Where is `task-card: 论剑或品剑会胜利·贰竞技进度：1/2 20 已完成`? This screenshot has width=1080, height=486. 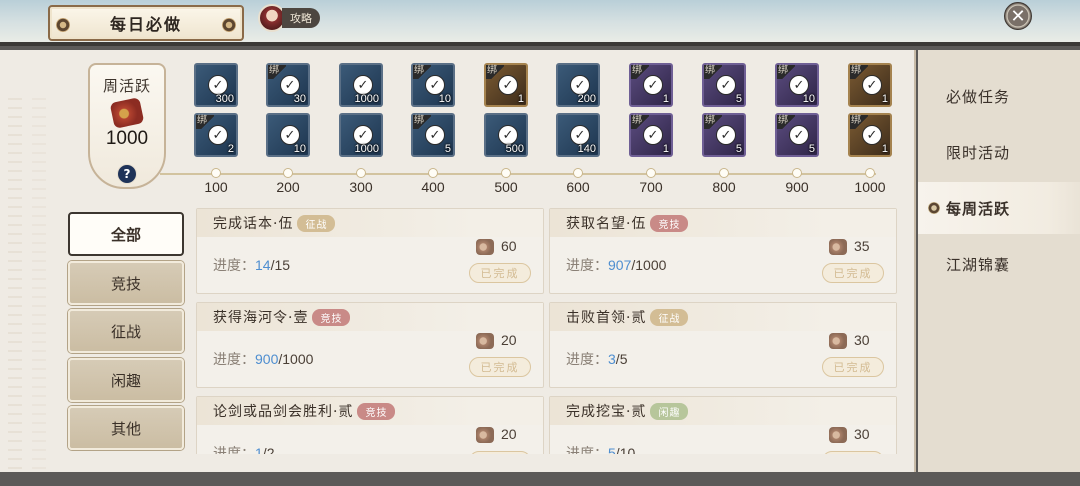
task-card: 论剑或品剑会胜利·贰竞技进度：1/2 20 已完成 is located at coordinates (370, 425).